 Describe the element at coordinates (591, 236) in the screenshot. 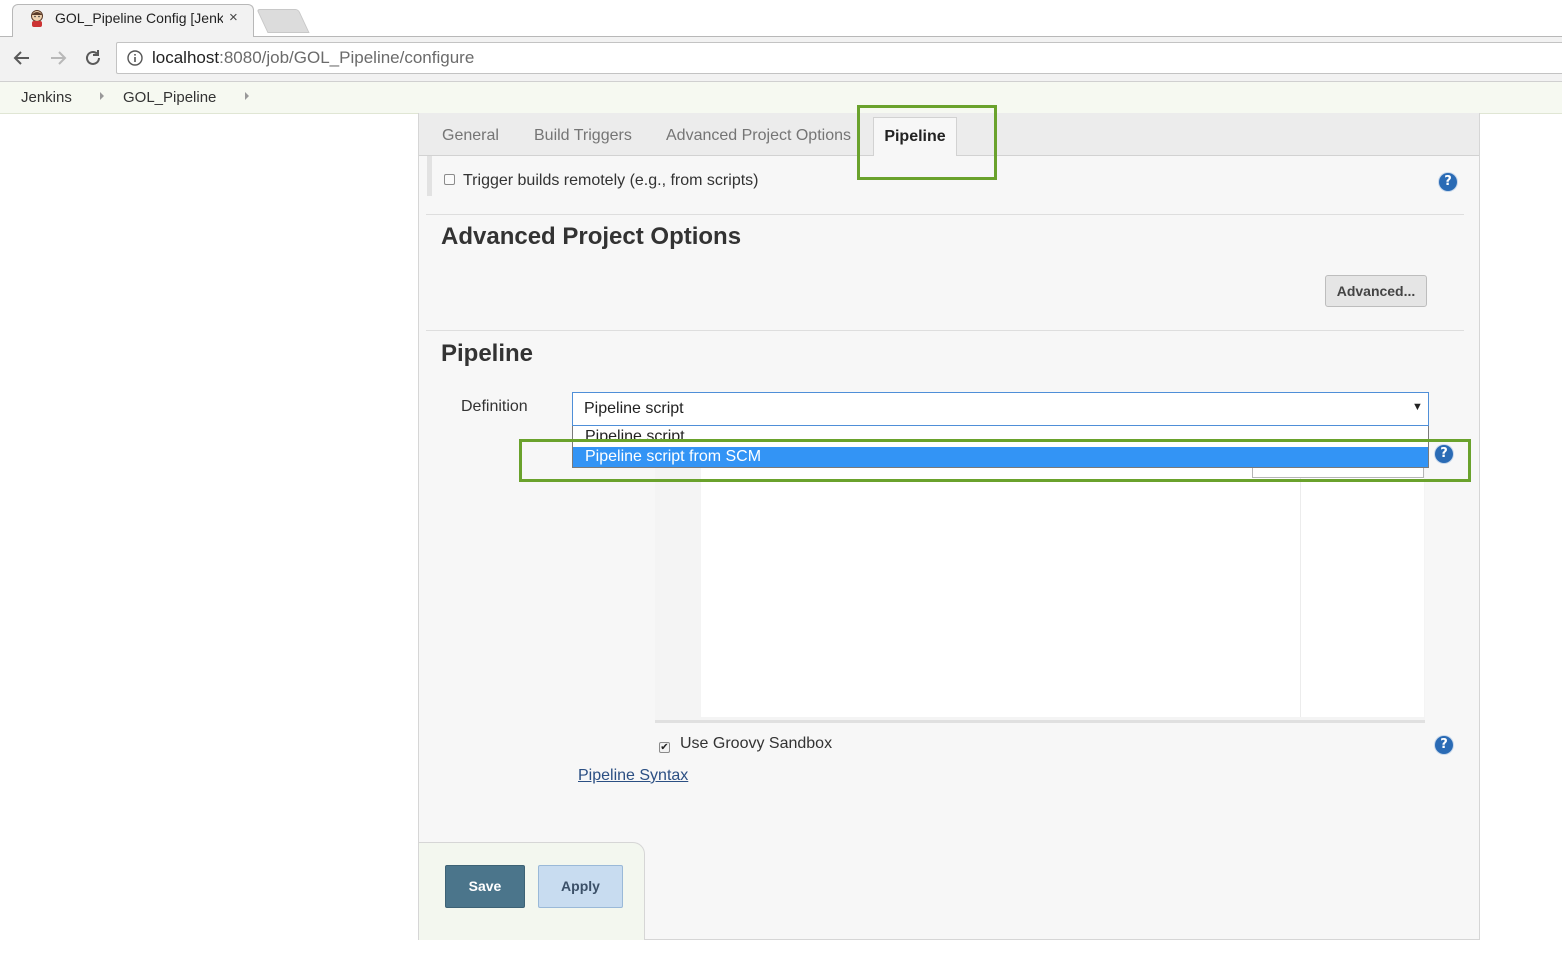

I see `advanced-project-options-heading: Advanced Project Options` at that location.